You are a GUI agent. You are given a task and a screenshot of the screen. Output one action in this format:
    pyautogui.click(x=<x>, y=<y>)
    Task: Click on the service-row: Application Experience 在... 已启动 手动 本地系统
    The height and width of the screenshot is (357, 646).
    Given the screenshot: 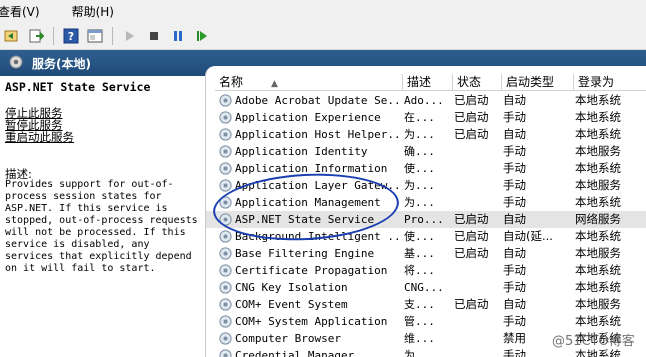 What is the action you would take?
    pyautogui.click(x=426, y=117)
    